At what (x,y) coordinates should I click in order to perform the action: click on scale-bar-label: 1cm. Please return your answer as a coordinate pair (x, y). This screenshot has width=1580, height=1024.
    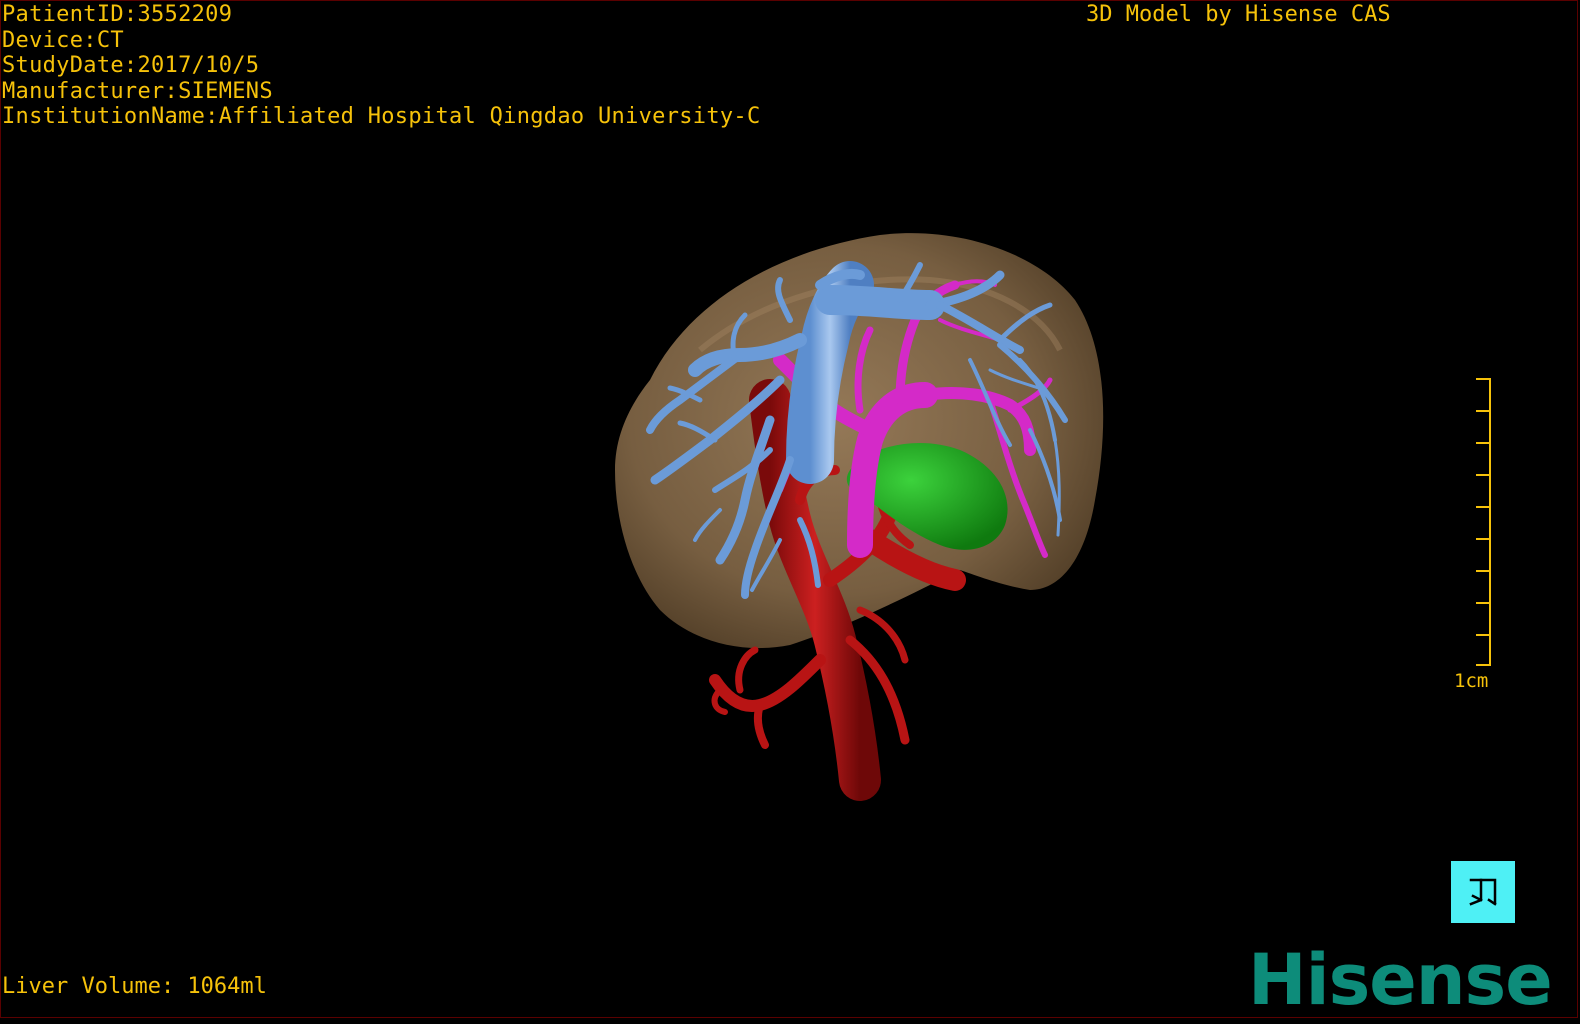
    Looking at the image, I should click on (1471, 681).